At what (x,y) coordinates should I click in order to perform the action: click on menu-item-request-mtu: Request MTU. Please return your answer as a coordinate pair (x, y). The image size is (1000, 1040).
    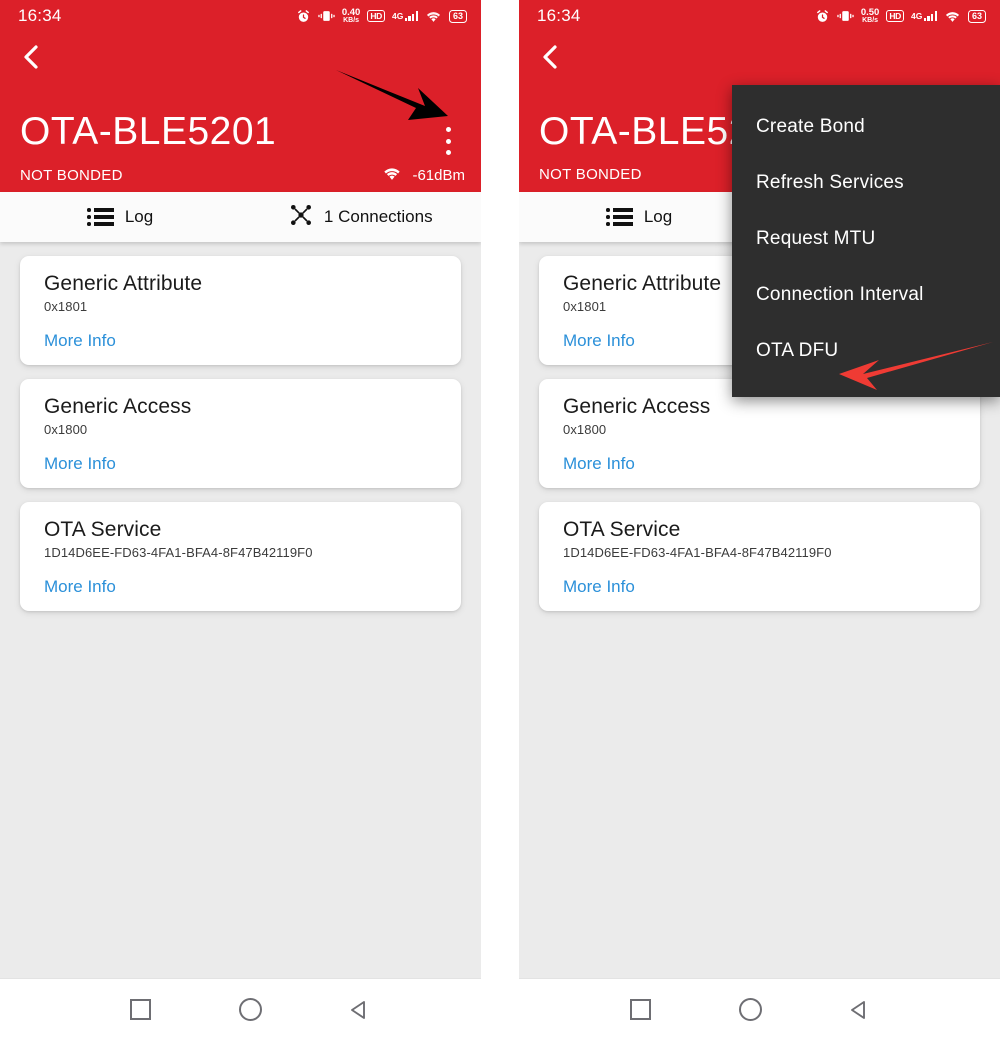
    Looking at the image, I should click on (866, 239).